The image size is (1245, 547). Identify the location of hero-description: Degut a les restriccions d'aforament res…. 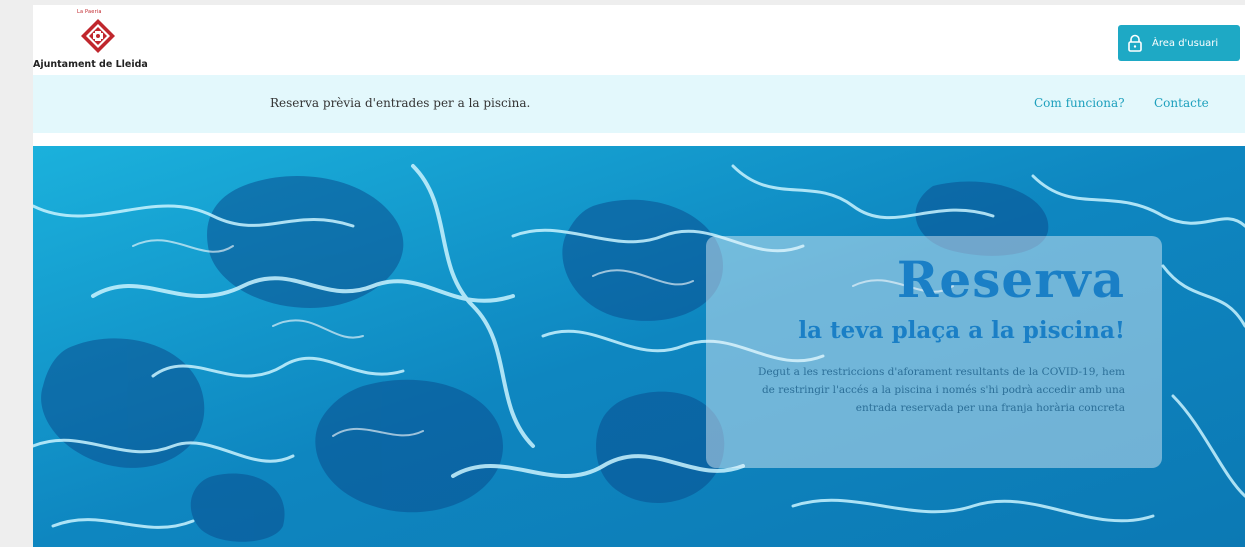
(941, 390).